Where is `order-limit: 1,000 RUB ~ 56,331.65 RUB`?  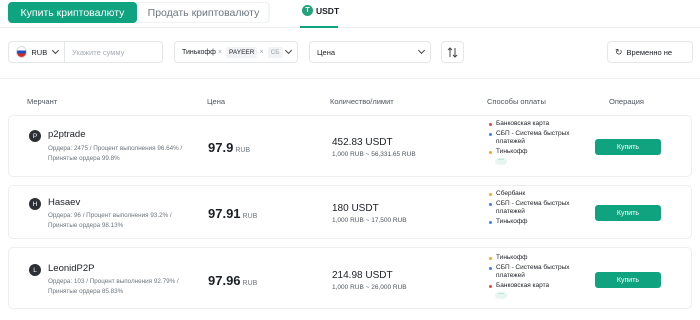 order-limit: 1,000 RUB ~ 56,331.65 RUB is located at coordinates (374, 154).